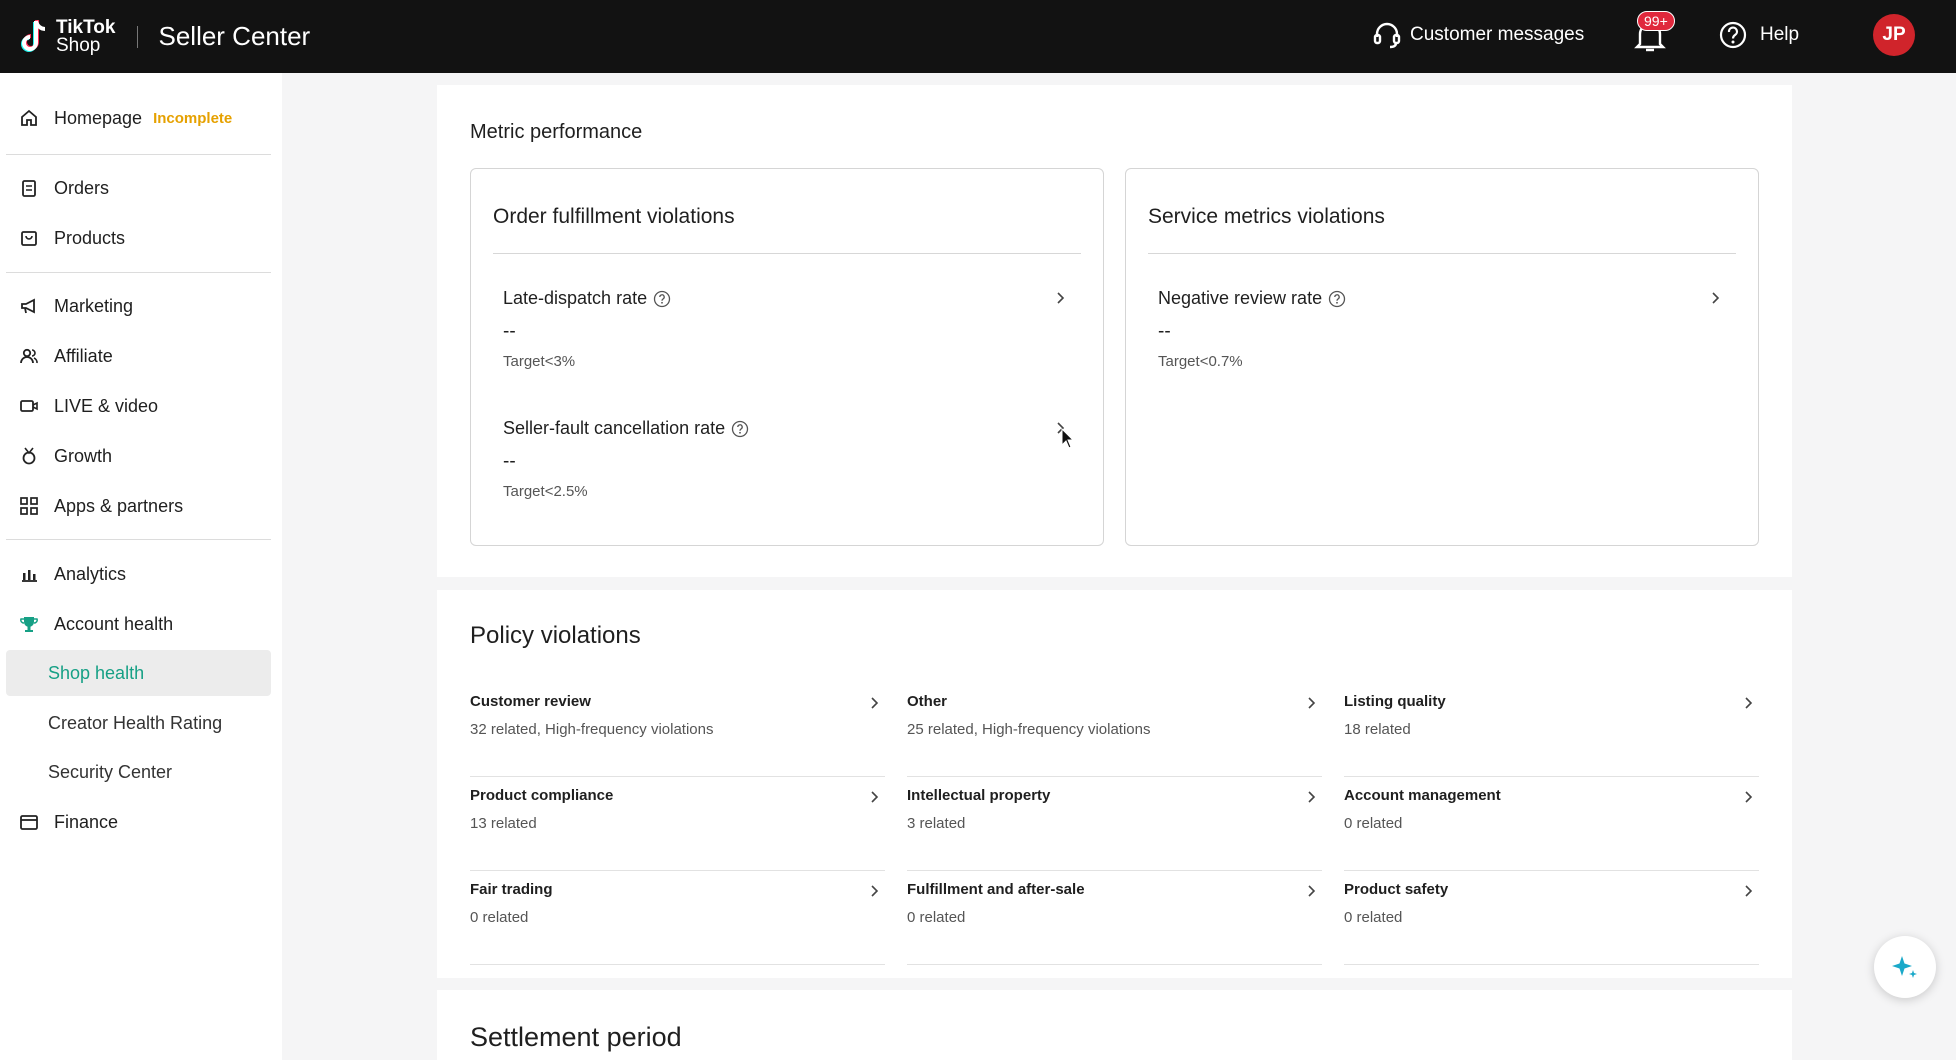 The height and width of the screenshot is (1060, 1956). What do you see at coordinates (1448, 329) in the screenshot?
I see `metric-negative-review-rate: Negative review rate -- Target<0.7%` at bounding box center [1448, 329].